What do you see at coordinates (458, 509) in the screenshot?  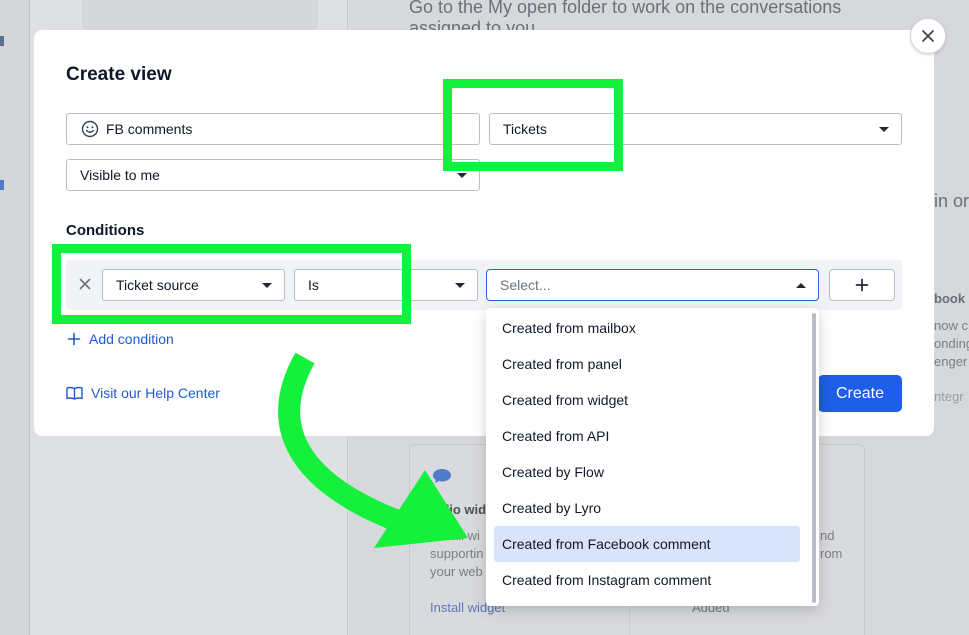 I see `bg-card-title: Tidio wid` at bounding box center [458, 509].